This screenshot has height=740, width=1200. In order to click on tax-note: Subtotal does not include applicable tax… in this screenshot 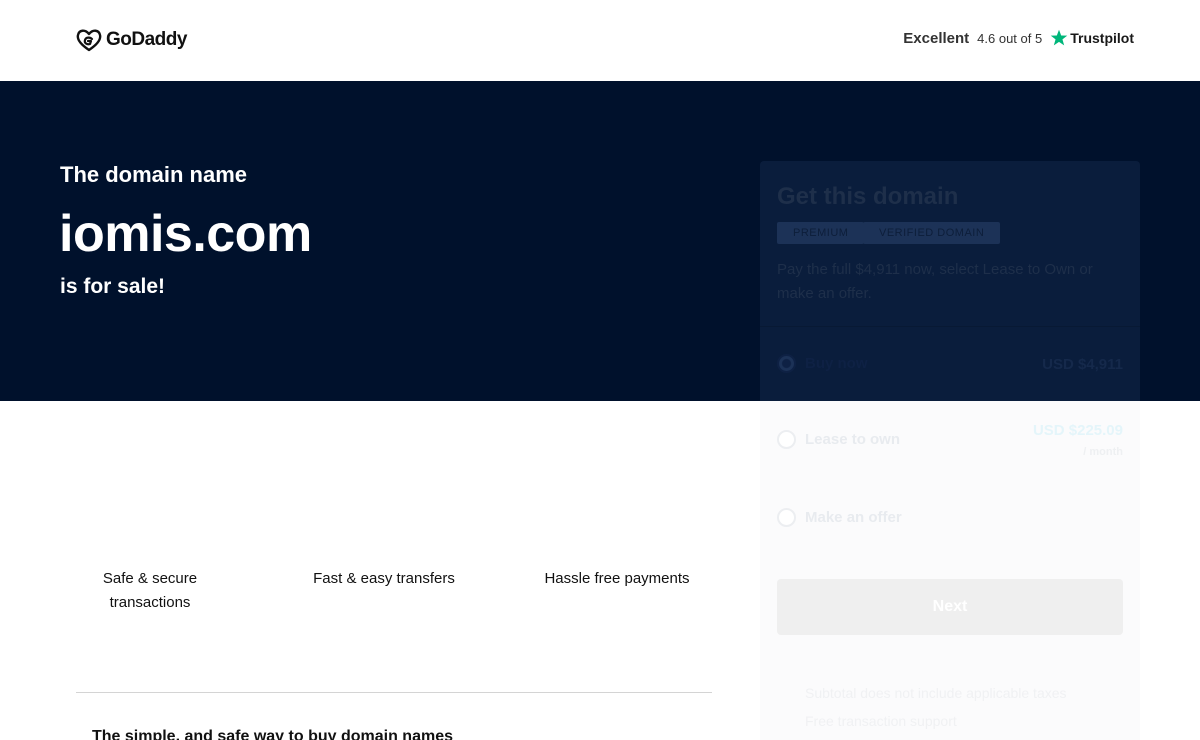, I will do `click(936, 693)`.